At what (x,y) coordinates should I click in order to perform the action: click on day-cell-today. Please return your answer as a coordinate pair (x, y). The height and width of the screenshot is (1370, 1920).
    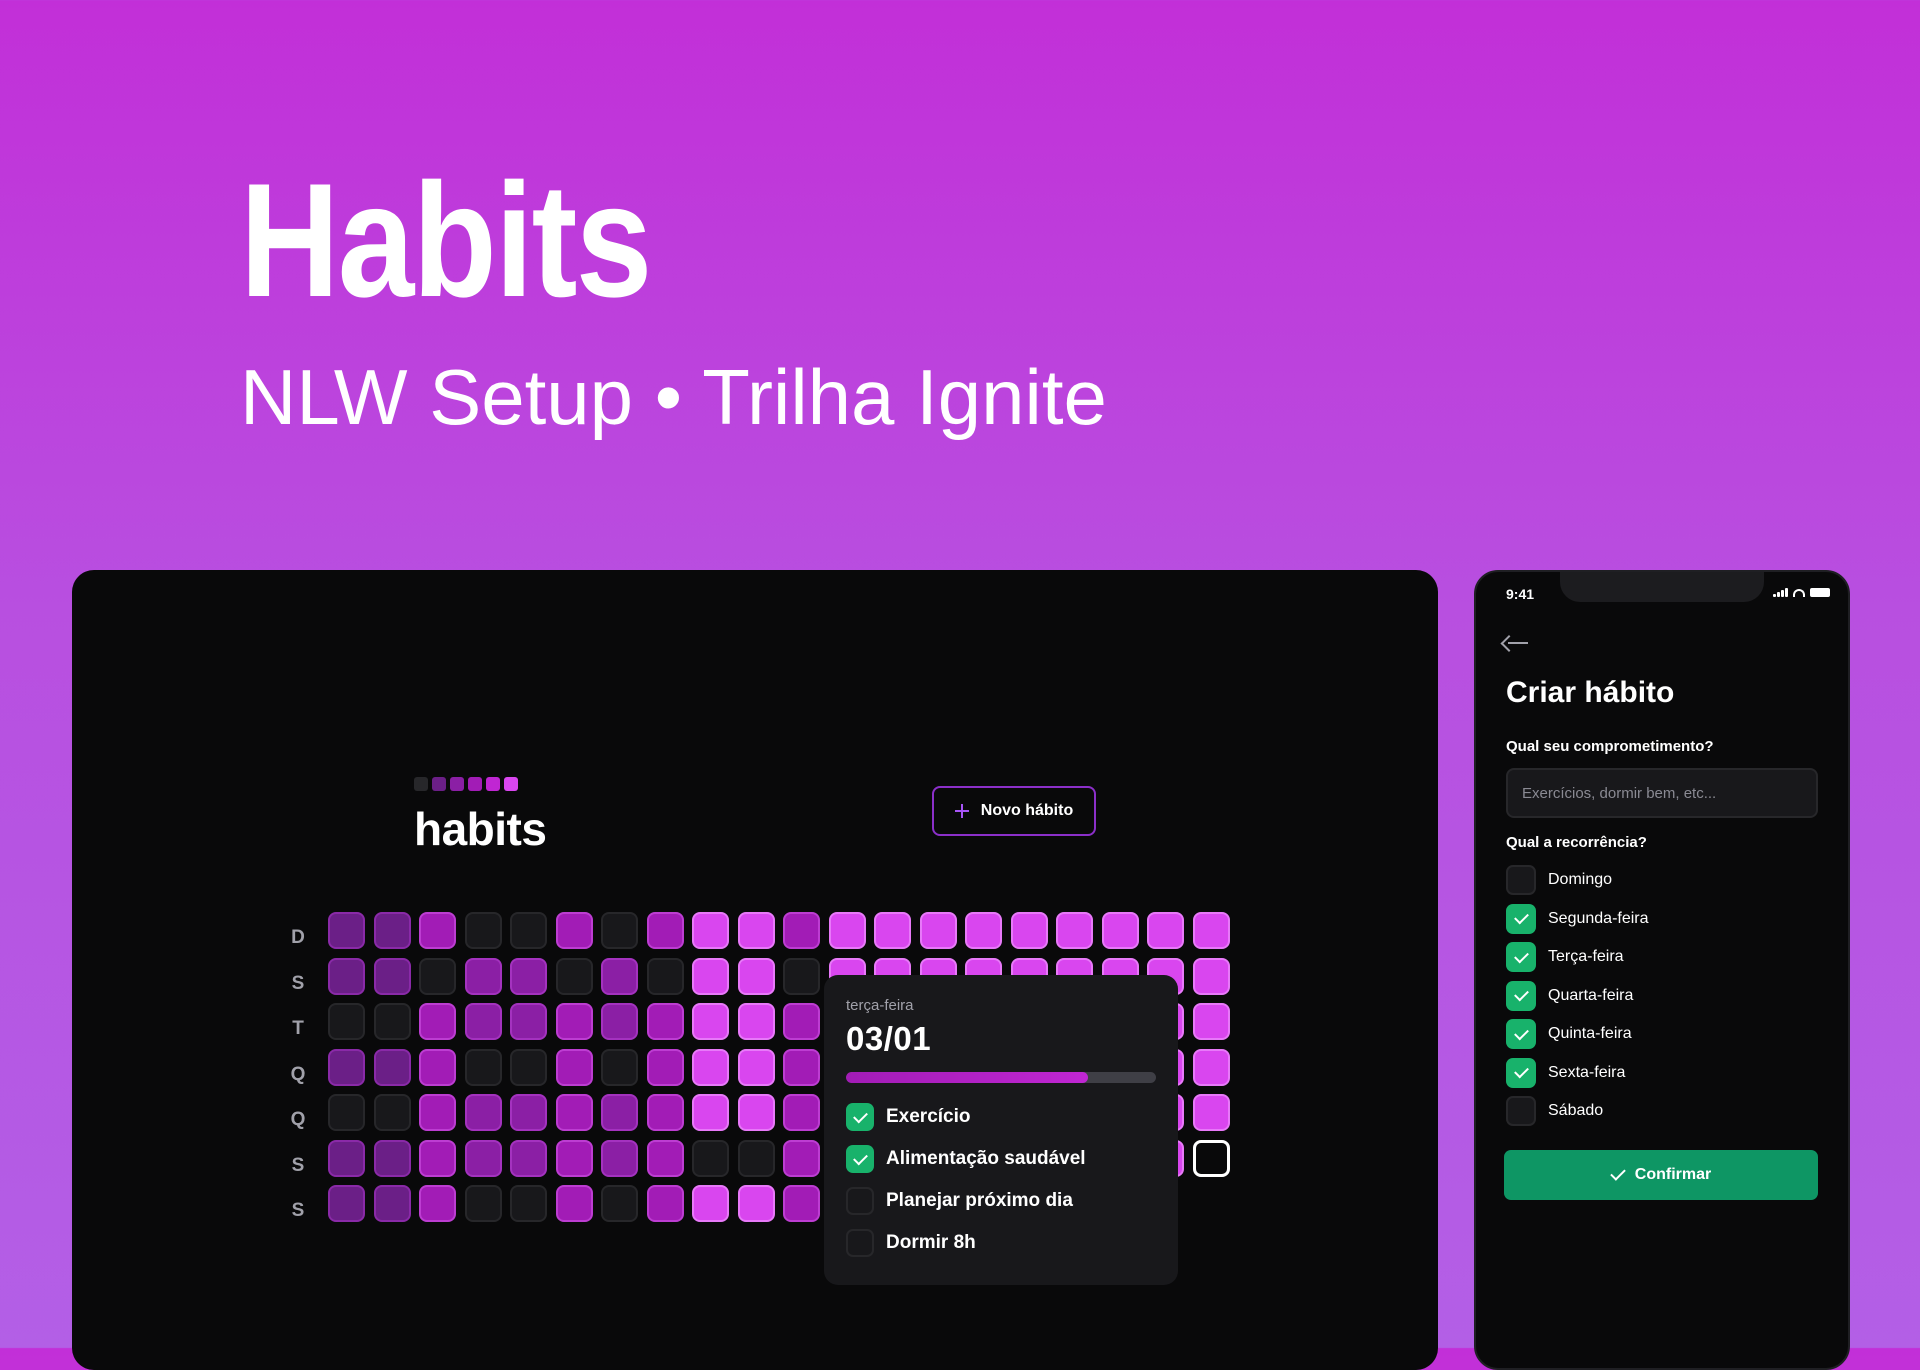
    Looking at the image, I should click on (1211, 1158).